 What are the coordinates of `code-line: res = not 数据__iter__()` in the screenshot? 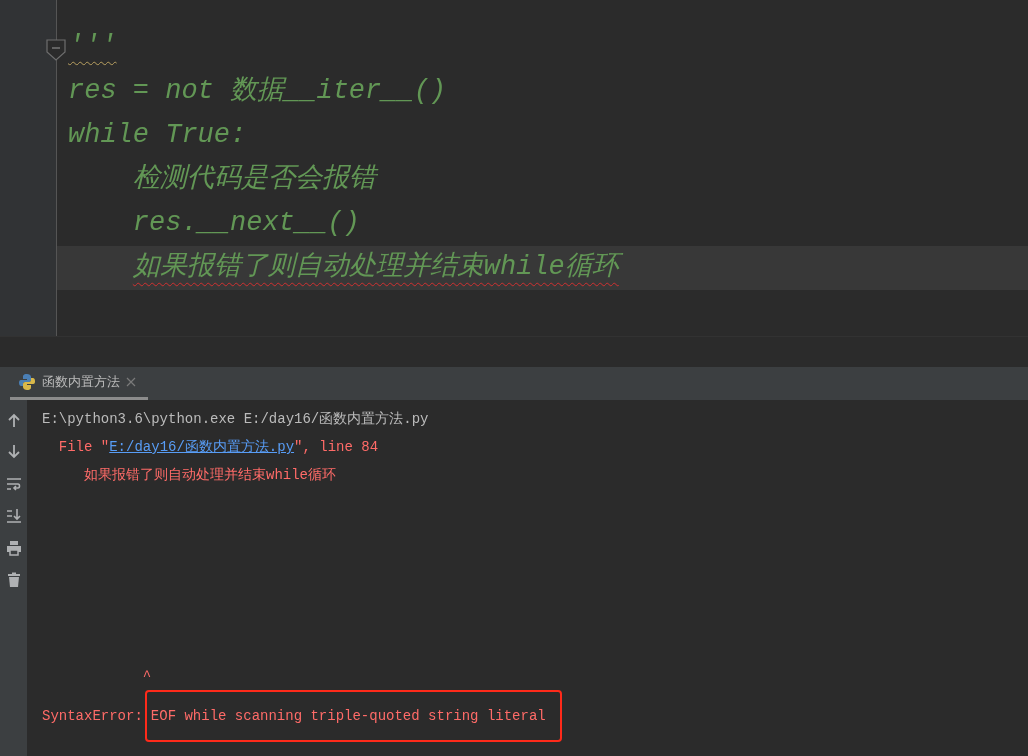 It's located at (257, 91).